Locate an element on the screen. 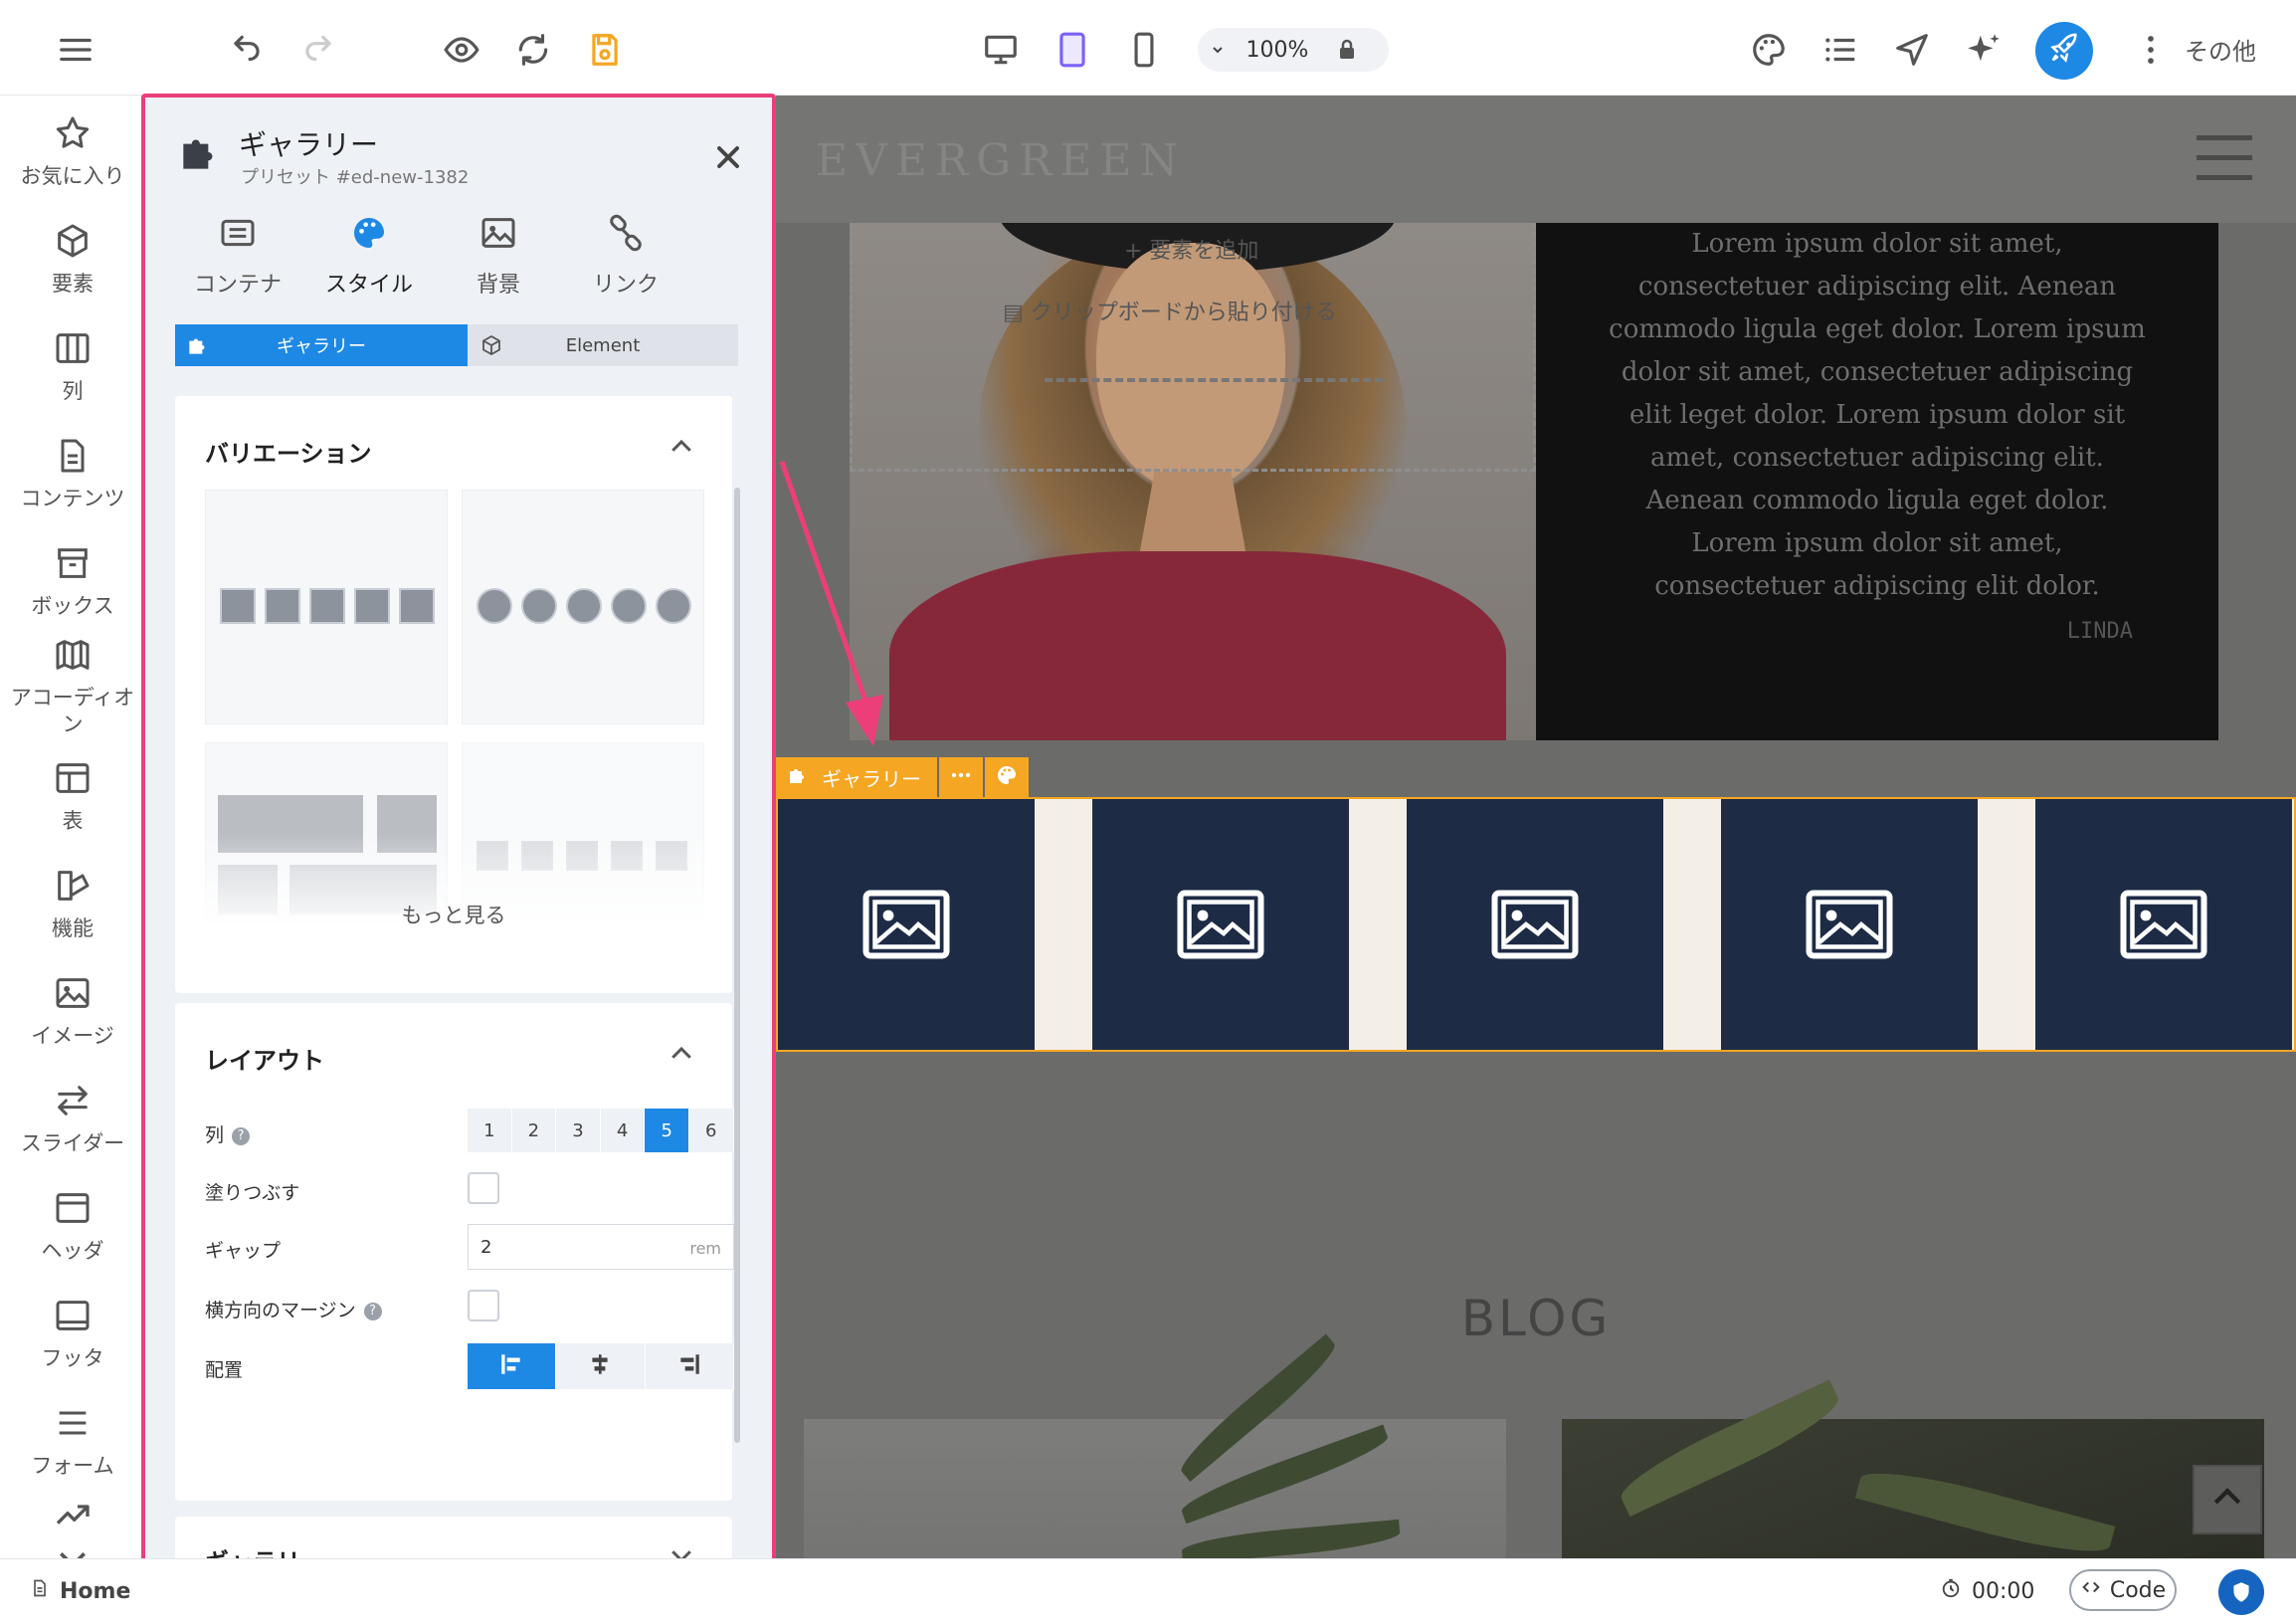 This screenshot has width=2296, height=1622. link-icon is located at coordinates (626, 235).